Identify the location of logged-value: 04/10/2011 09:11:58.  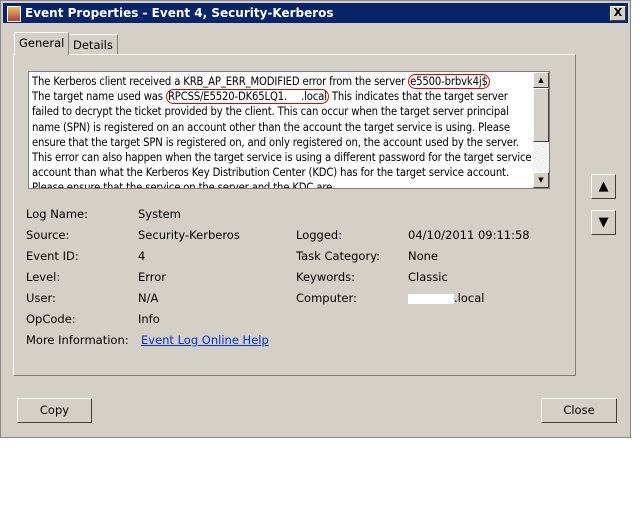
(469, 235).